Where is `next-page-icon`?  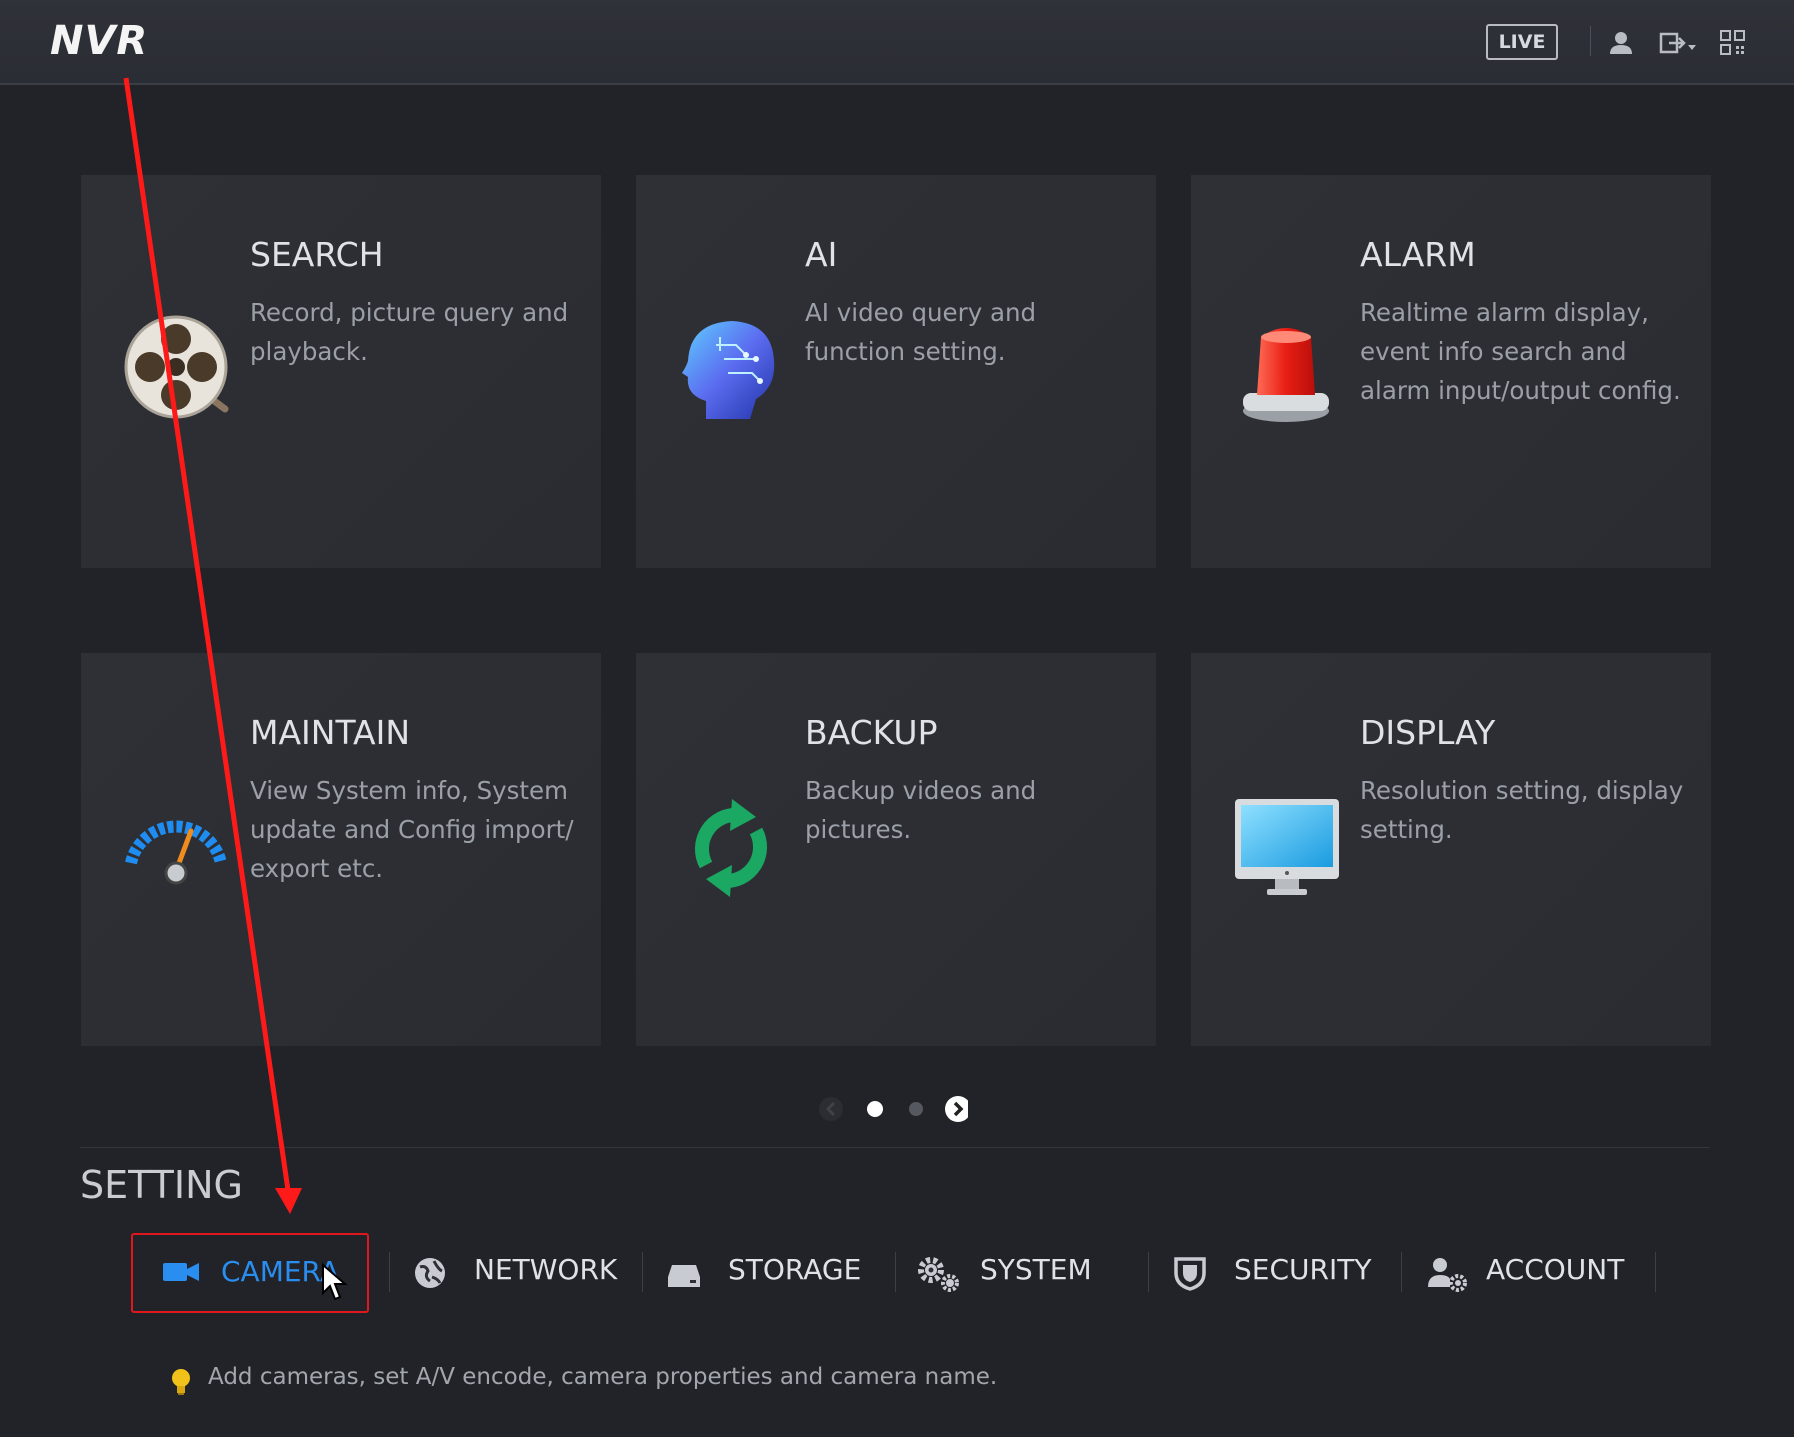
next-page-icon is located at coordinates (956, 1109).